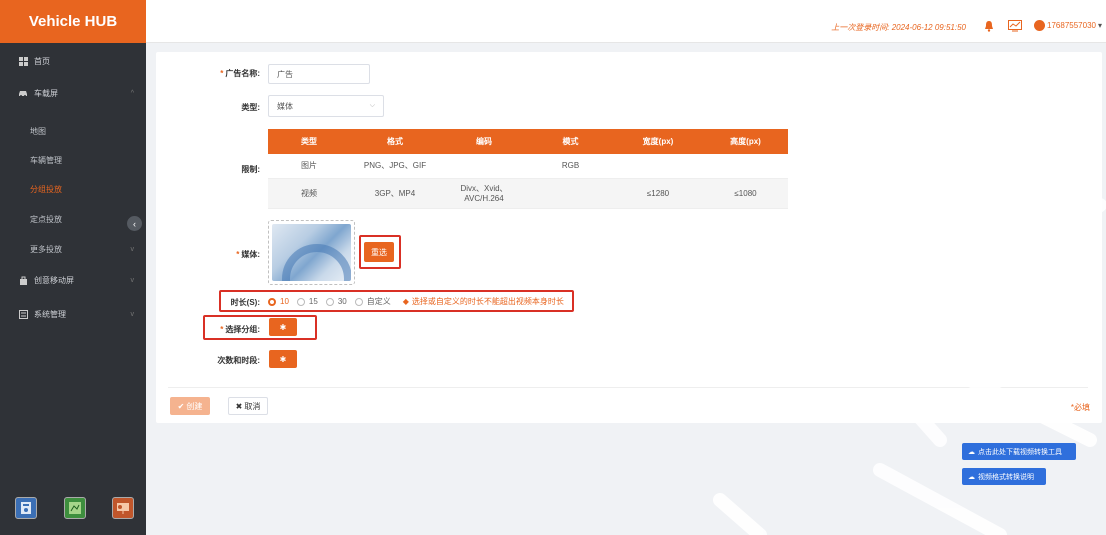 The image size is (1106, 535). Describe the element at coordinates (73, 314) in the screenshot. I see `sidebar-item-system-management: 系统管理 v` at that location.